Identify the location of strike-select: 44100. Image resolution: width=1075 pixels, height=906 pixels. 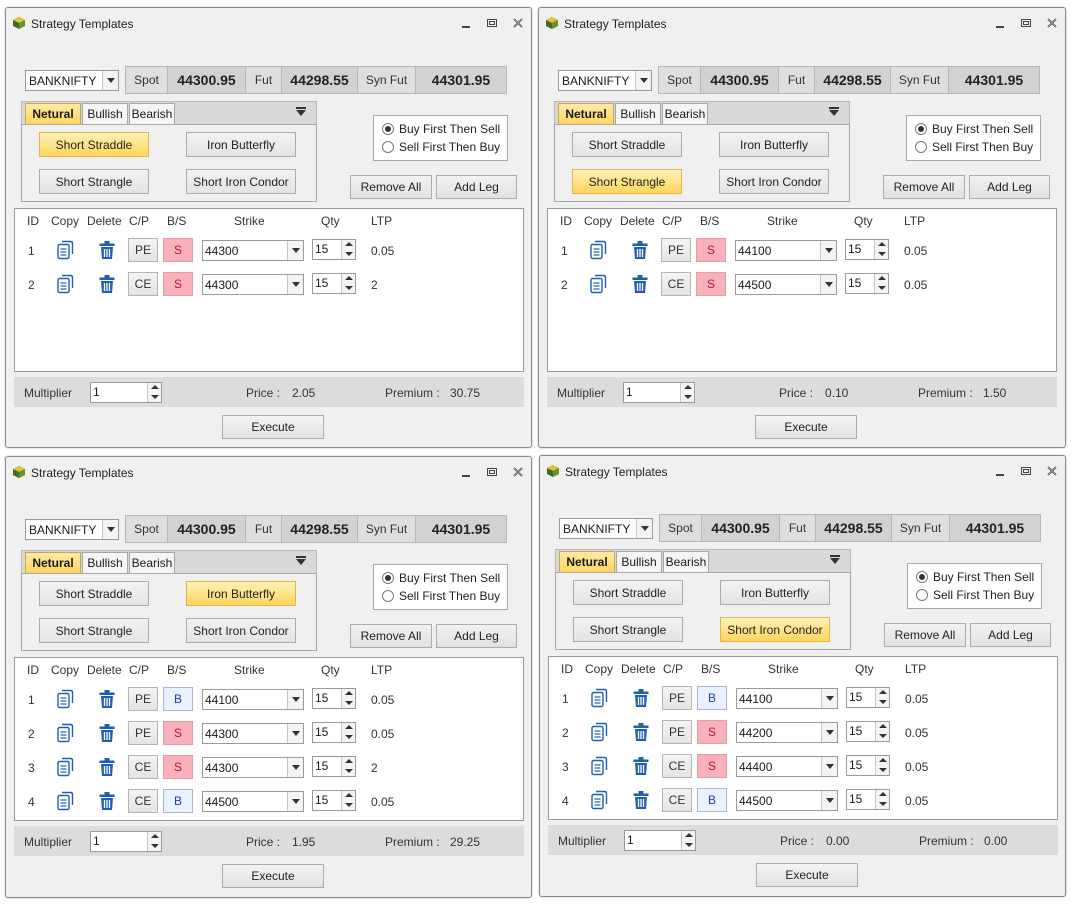
(787, 698).